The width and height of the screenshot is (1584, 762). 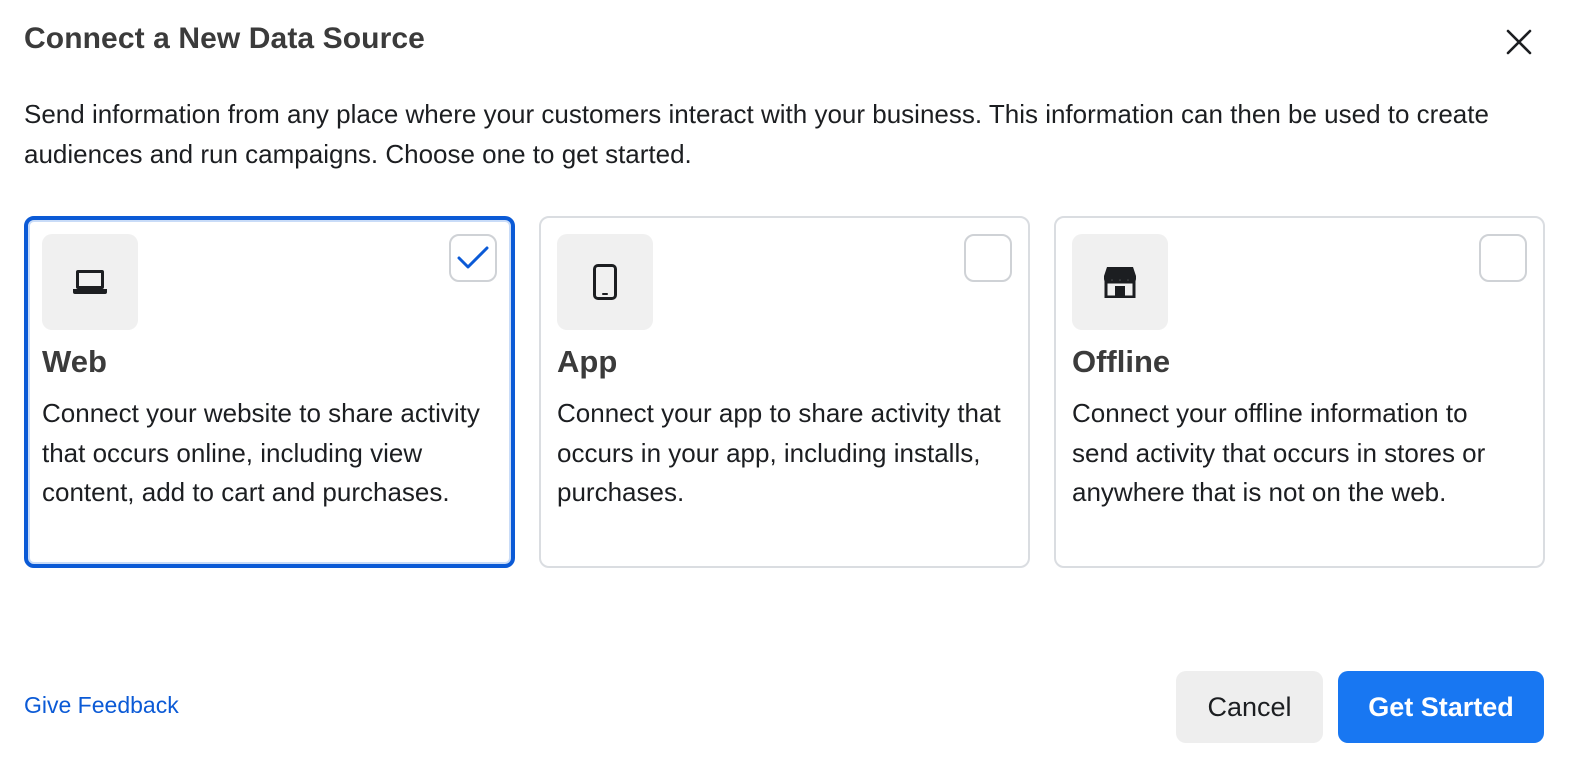 I want to click on checkmark-icon, so click(x=473, y=257).